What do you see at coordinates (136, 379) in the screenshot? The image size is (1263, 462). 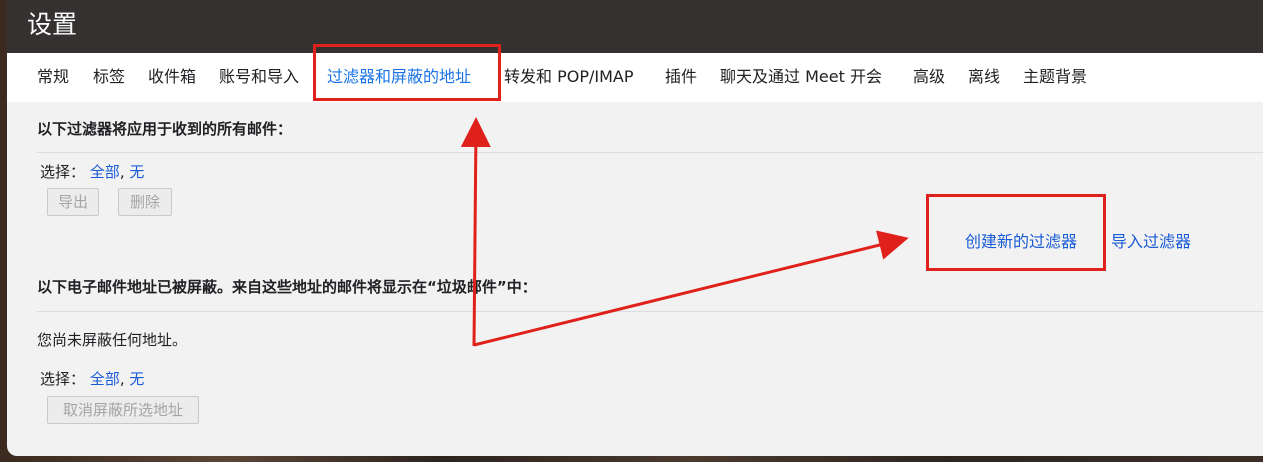 I see `blocked-select-none-link: 无` at bounding box center [136, 379].